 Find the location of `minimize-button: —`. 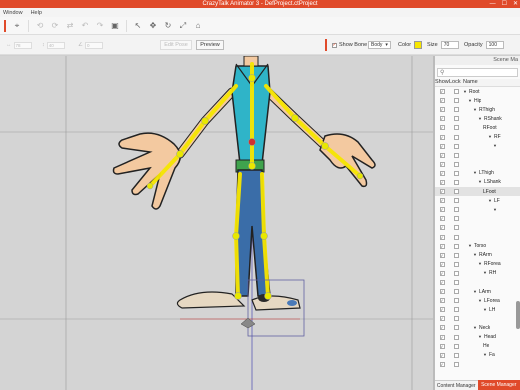

minimize-button: — is located at coordinates (493, 4).